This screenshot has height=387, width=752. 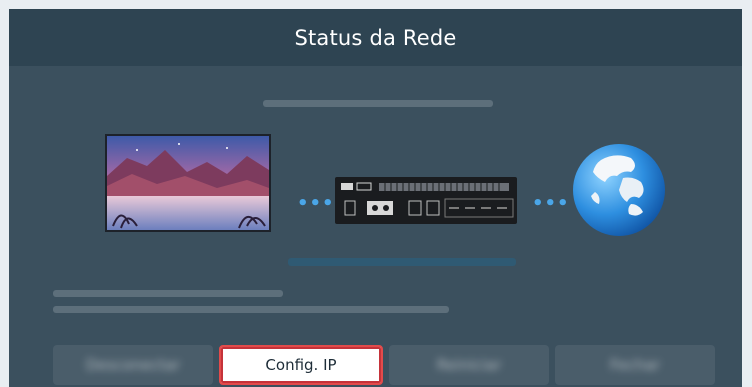 I want to click on retry-button: Reiniciar, so click(x=469, y=365).